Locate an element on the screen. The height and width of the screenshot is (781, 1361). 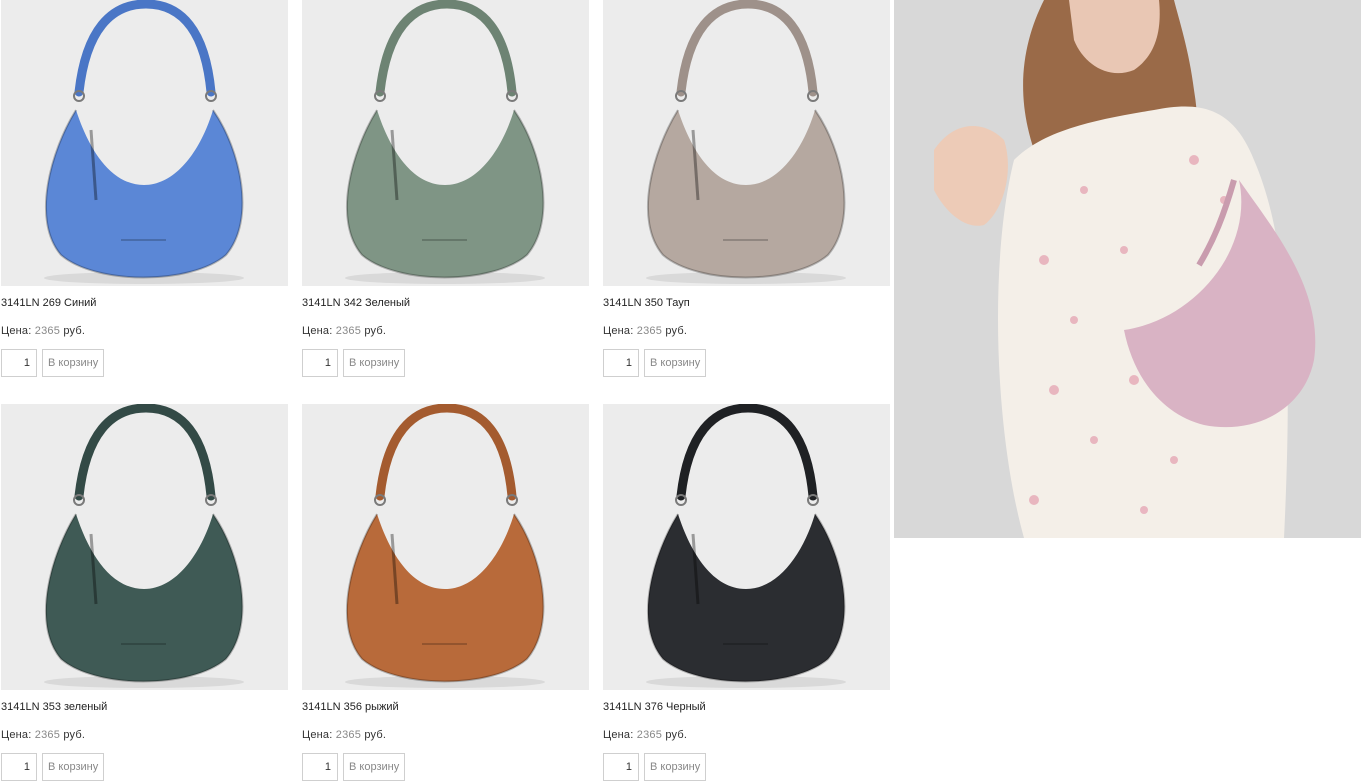
product-title: 3141LN 356 рыжий is located at coordinates (350, 707).